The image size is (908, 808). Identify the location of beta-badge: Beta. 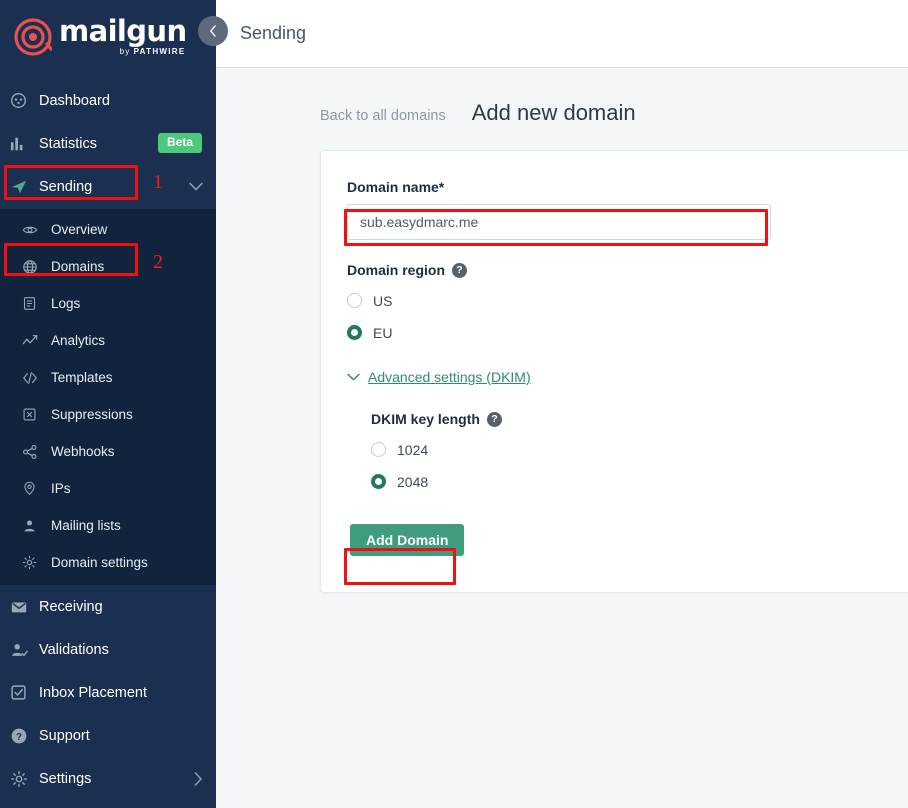
(179, 143).